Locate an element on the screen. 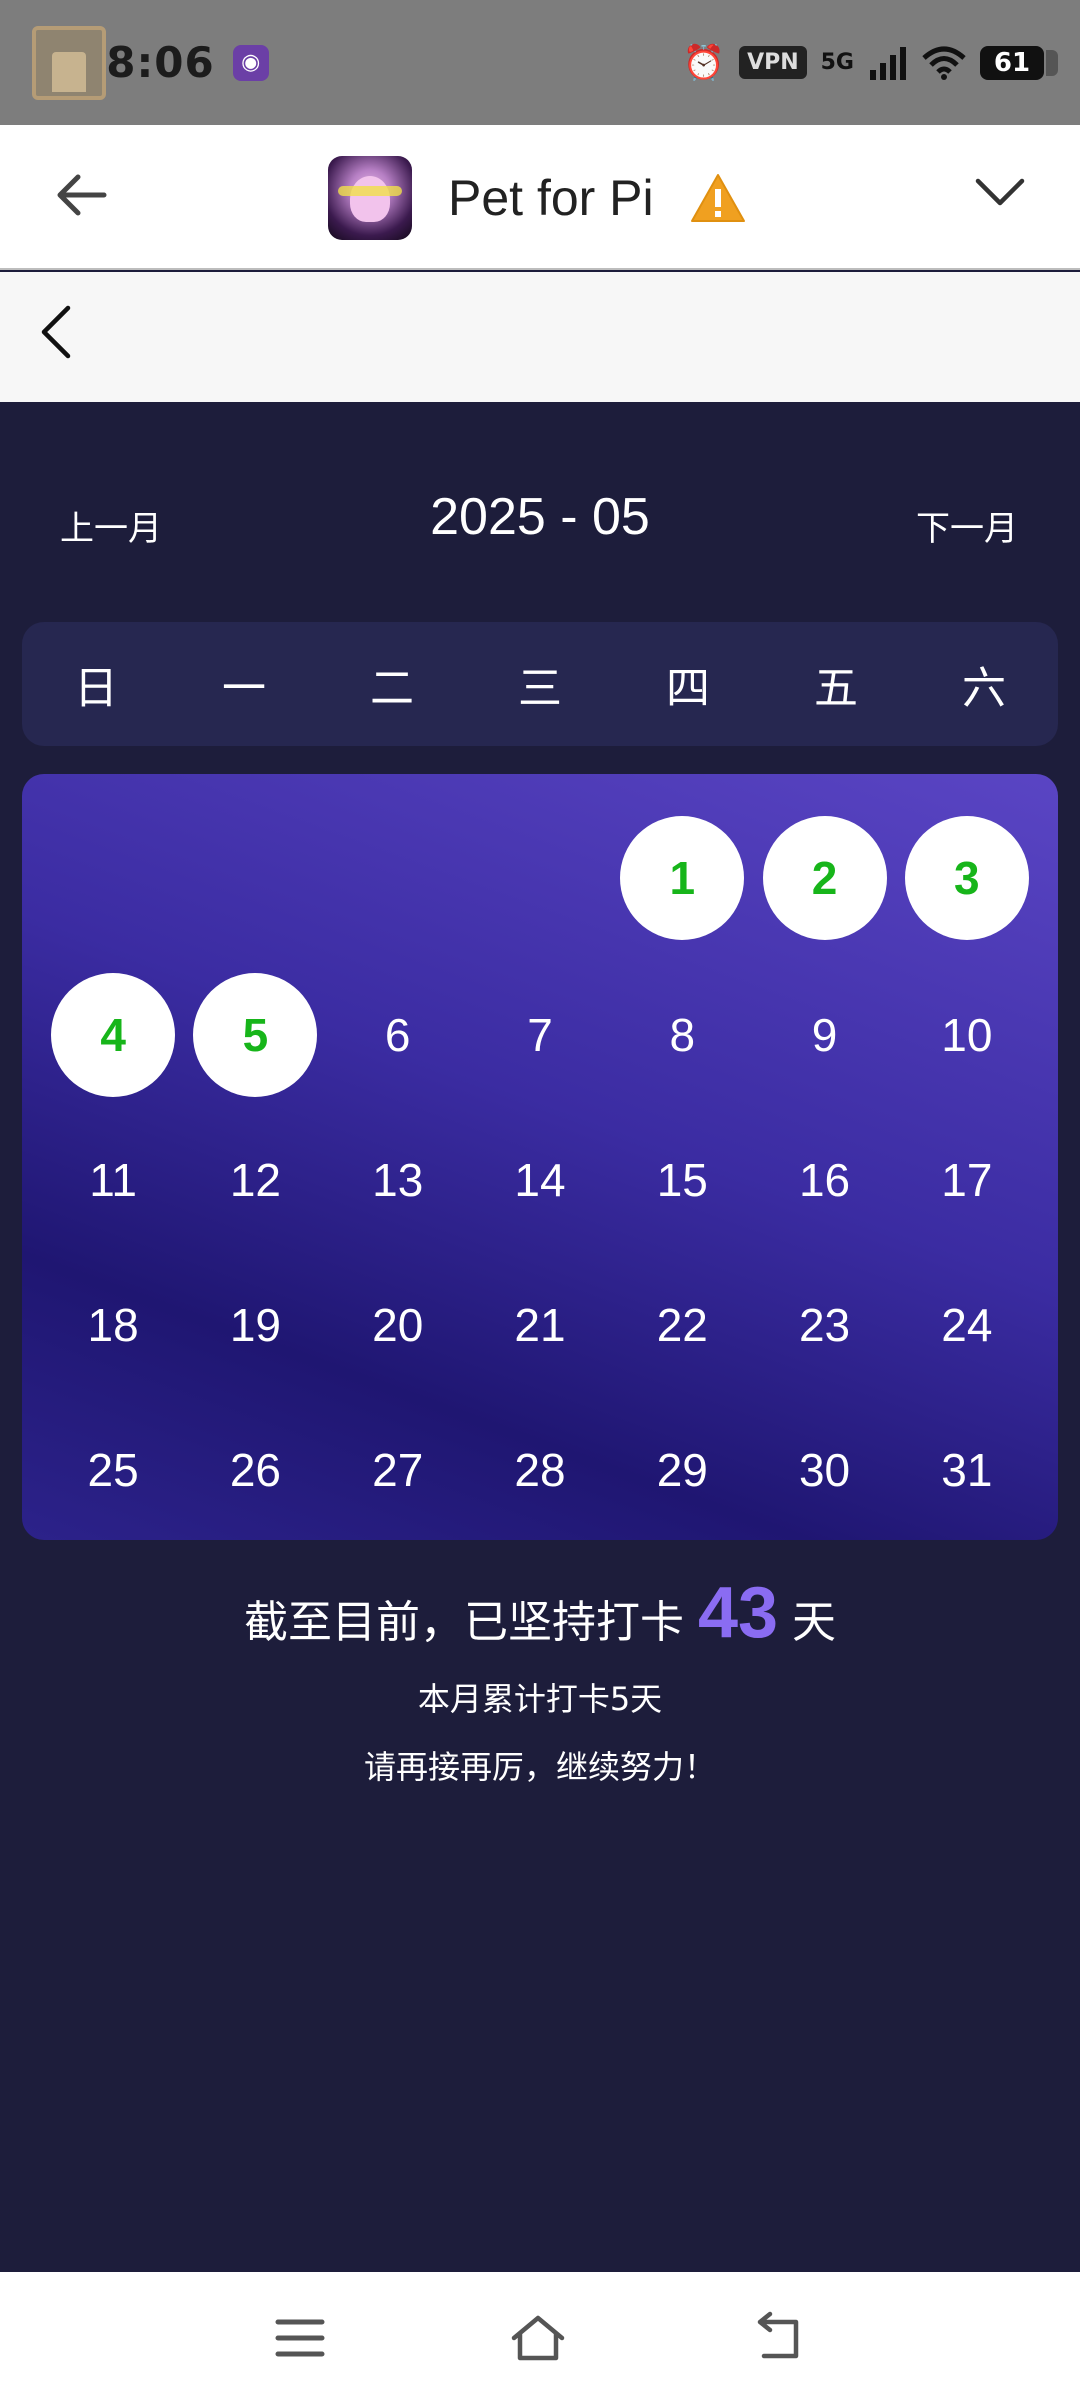 The width and height of the screenshot is (1080, 2400). header-app-info: Pet for Pi is located at coordinates (537, 198).